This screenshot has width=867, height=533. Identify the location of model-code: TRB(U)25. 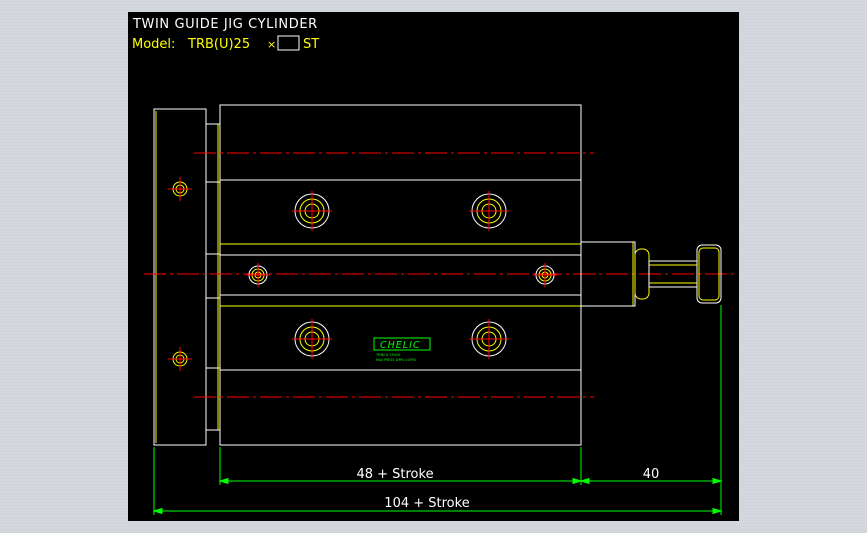
(218, 44).